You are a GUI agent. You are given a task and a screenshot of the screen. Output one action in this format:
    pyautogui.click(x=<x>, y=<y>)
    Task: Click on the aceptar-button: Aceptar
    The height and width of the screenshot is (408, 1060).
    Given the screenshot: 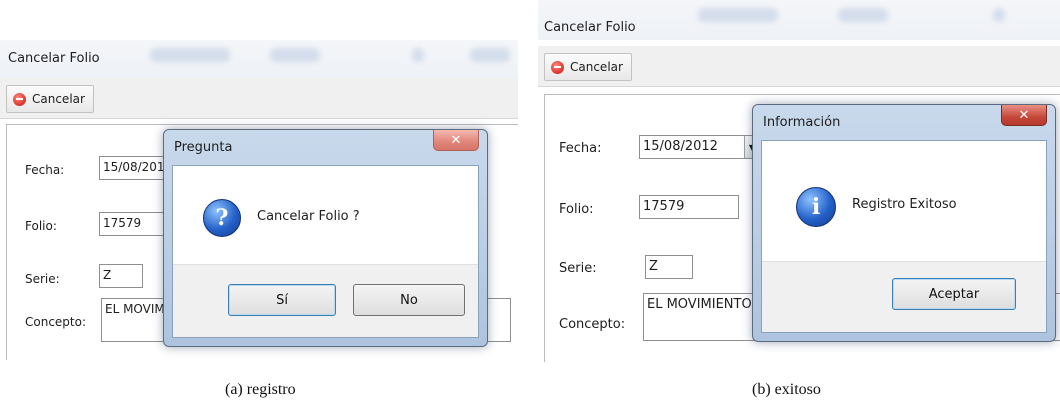 What is the action you would take?
    pyautogui.click(x=954, y=294)
    